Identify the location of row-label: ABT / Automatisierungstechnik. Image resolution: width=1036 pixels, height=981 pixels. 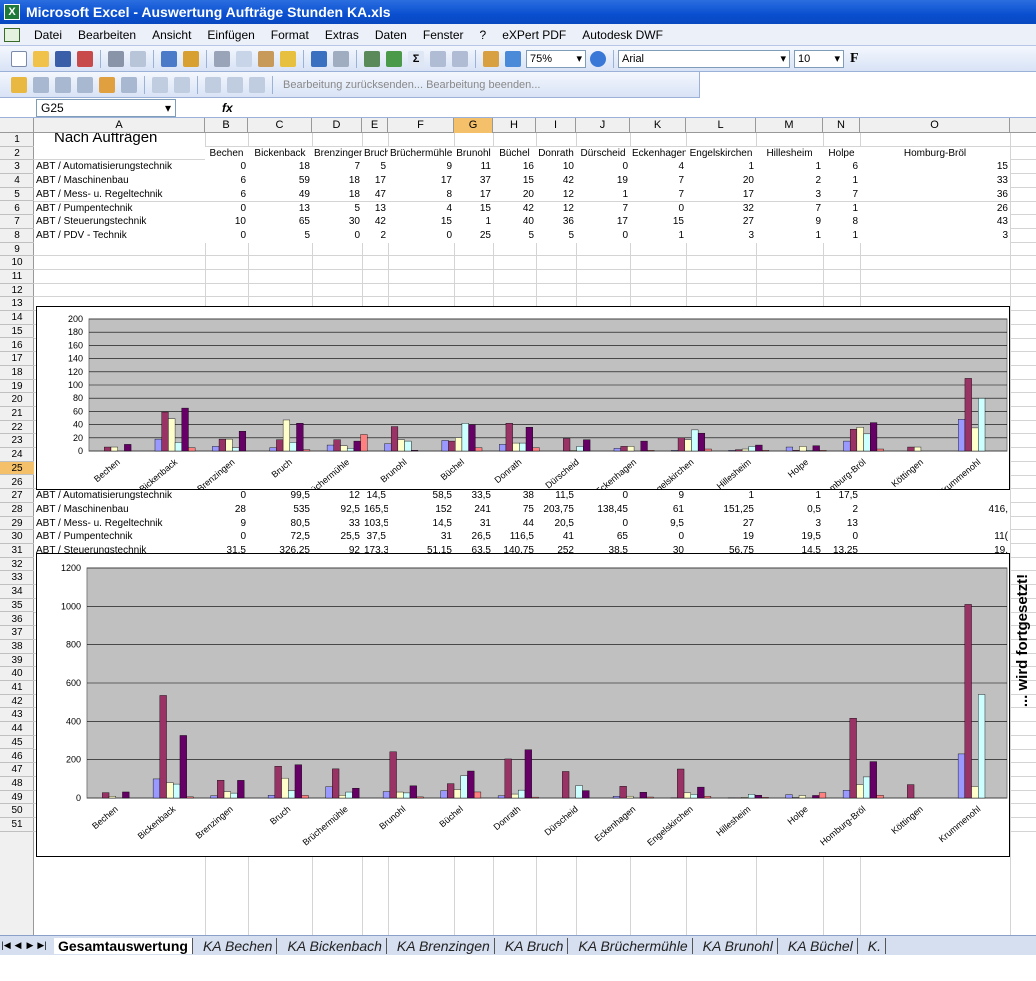
(119, 167).